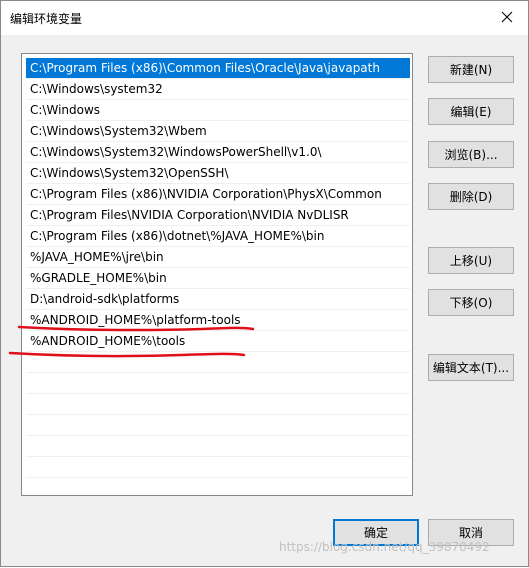 The image size is (529, 568). I want to click on path-list-item: %ANDROID_HOME%\platform-tools, so click(218, 320).